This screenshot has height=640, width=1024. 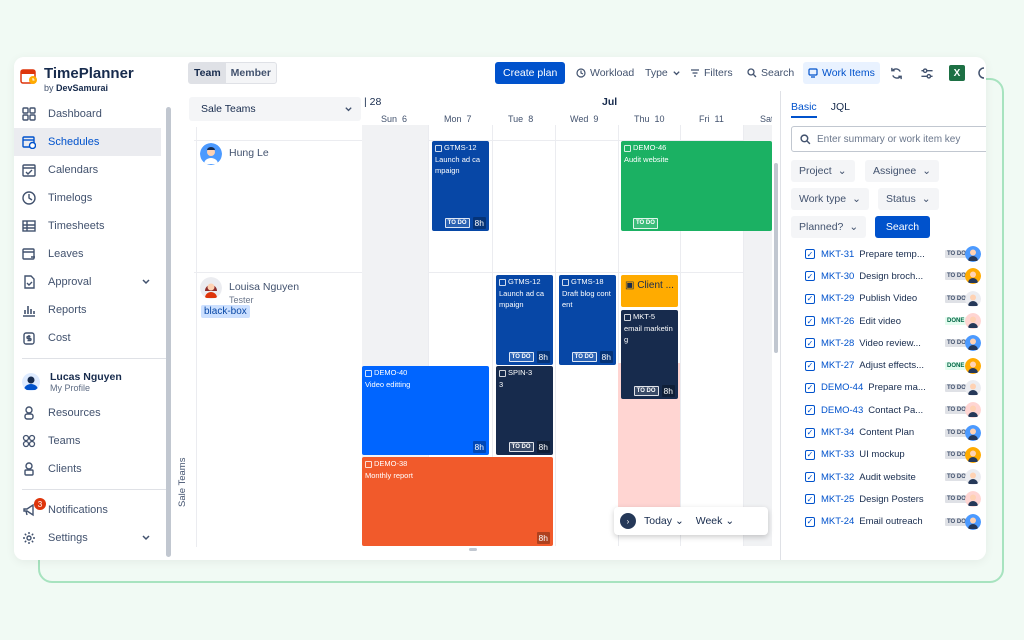 I want to click on list-item: ✓ DEMO-43 Contact Pa... TO DO, so click(x=888, y=410).